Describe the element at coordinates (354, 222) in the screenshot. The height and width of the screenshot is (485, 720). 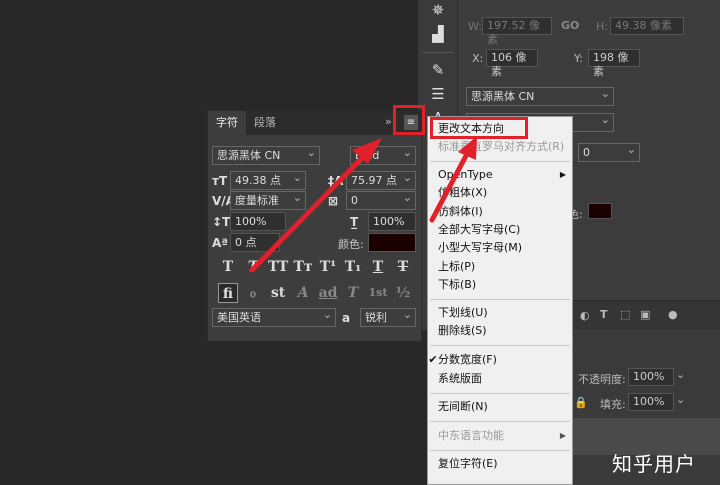
I see `horizontal-scale-icon: T̲` at that location.